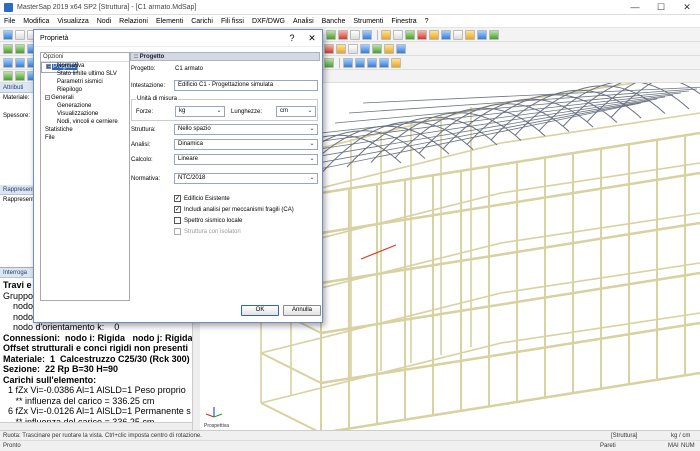 This screenshot has height=451, width=700. Describe the element at coordinates (427, 21) in the screenshot. I see `menu-item-?: ?` at that location.